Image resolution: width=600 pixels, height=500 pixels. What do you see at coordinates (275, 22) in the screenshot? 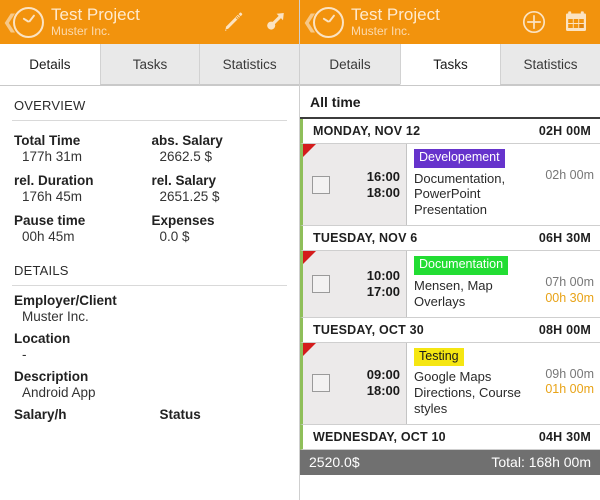
I see `pin-arrow-icon` at bounding box center [275, 22].